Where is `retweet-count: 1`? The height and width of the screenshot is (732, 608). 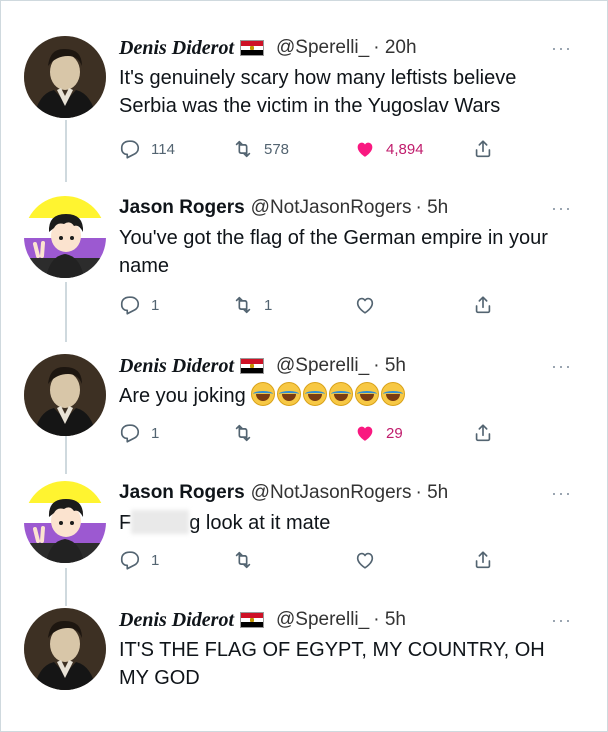 retweet-count: 1 is located at coordinates (268, 305).